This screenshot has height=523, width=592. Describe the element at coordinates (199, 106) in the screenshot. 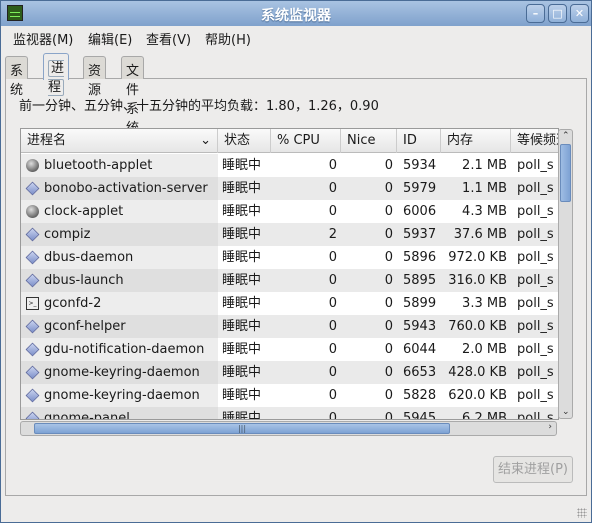

I see `load-average-text: 前一分钟、五分钟、十五分钟的平均负载：1.80，1.26，0.90` at that location.